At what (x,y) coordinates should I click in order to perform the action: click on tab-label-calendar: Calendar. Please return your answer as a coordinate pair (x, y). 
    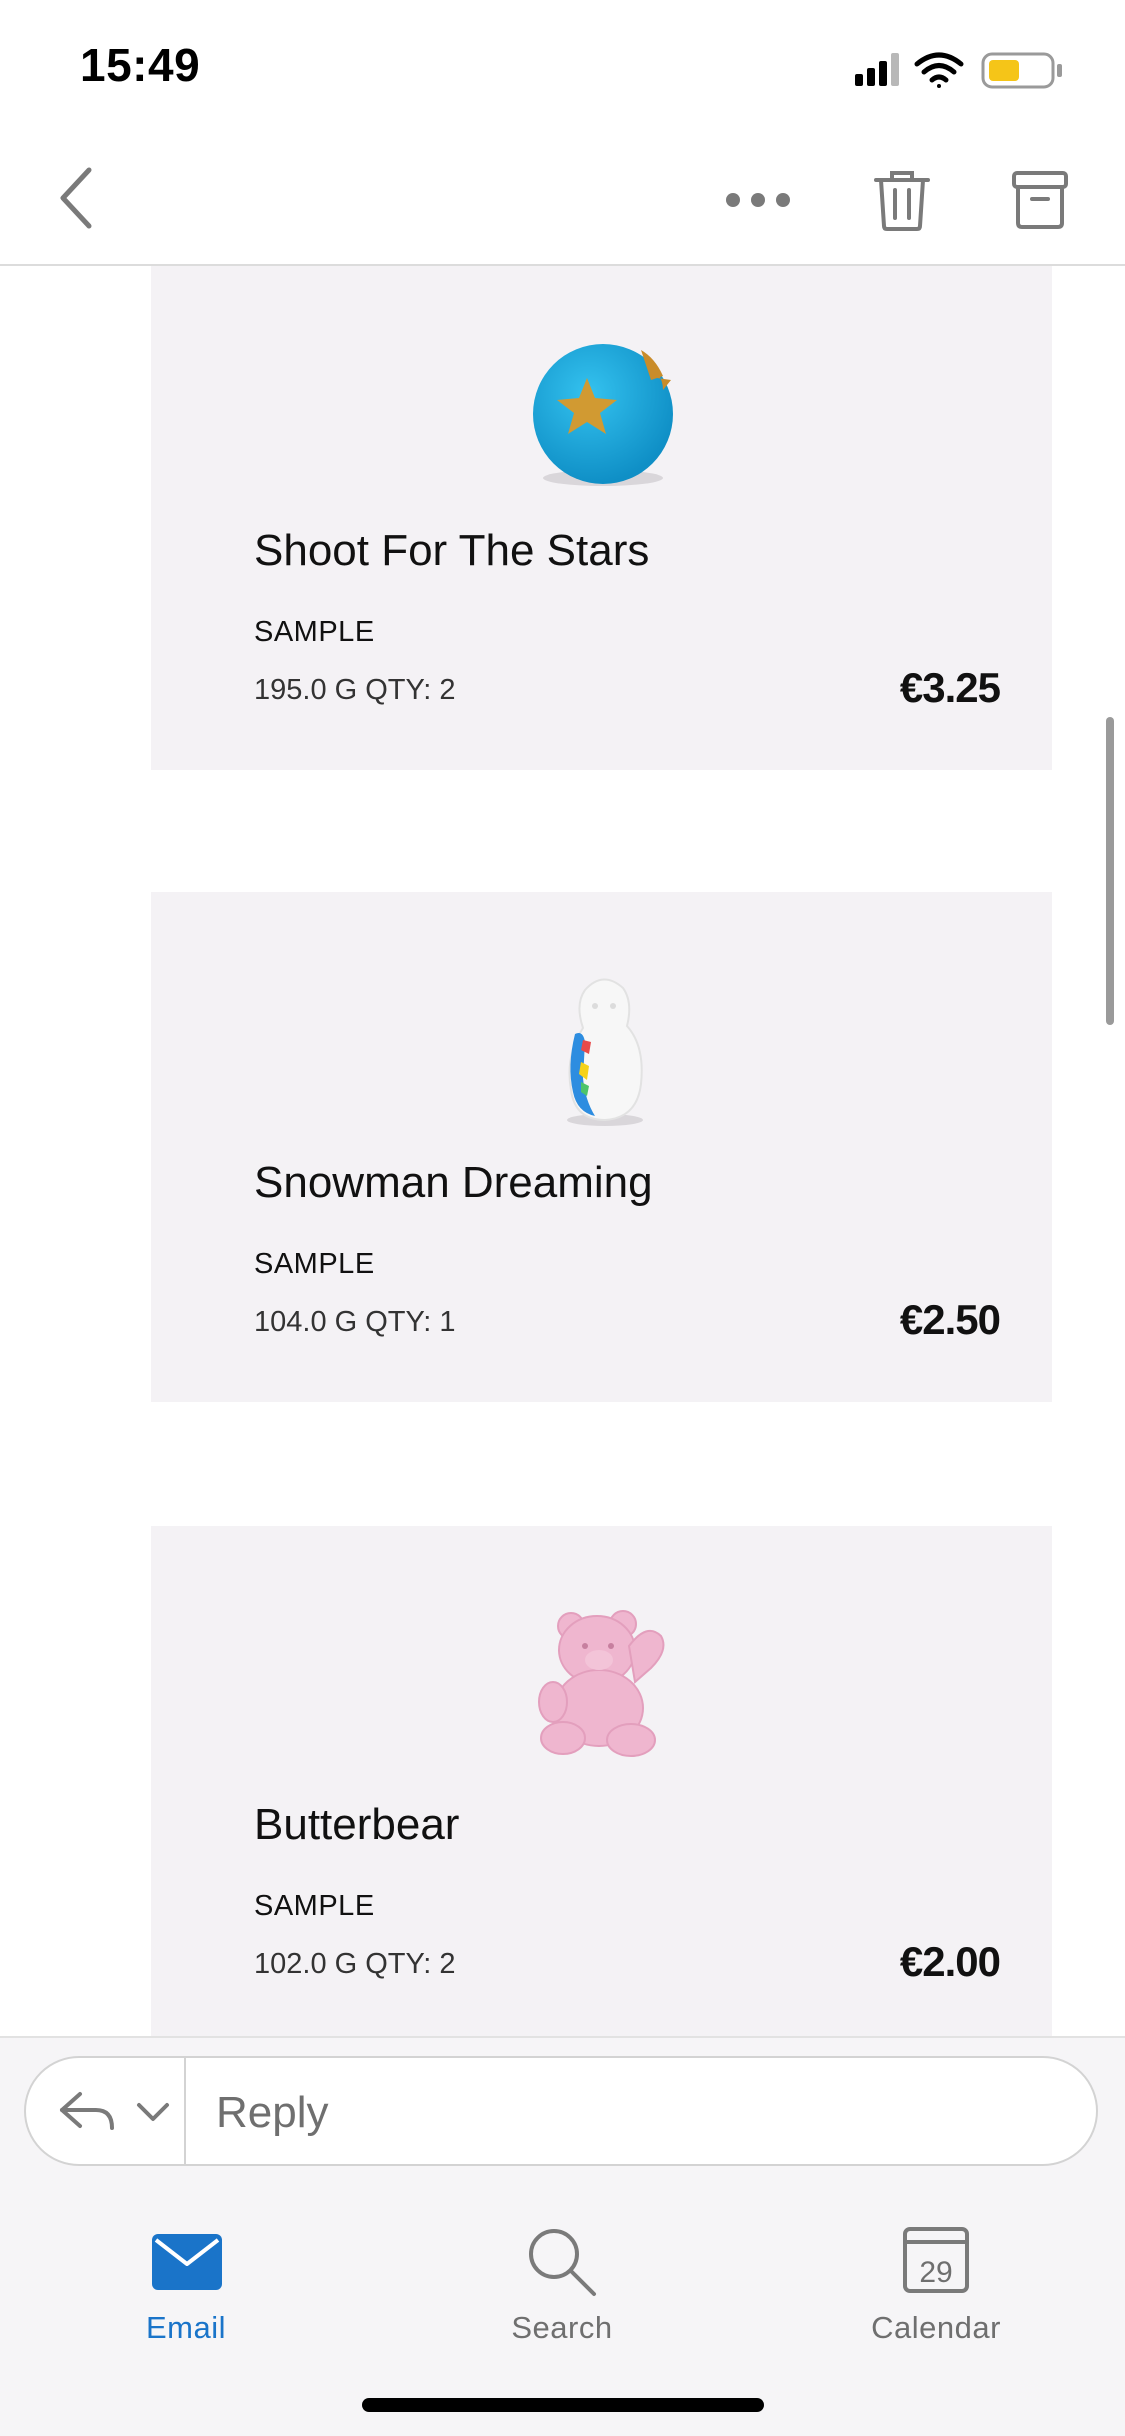
    Looking at the image, I should click on (936, 2327).